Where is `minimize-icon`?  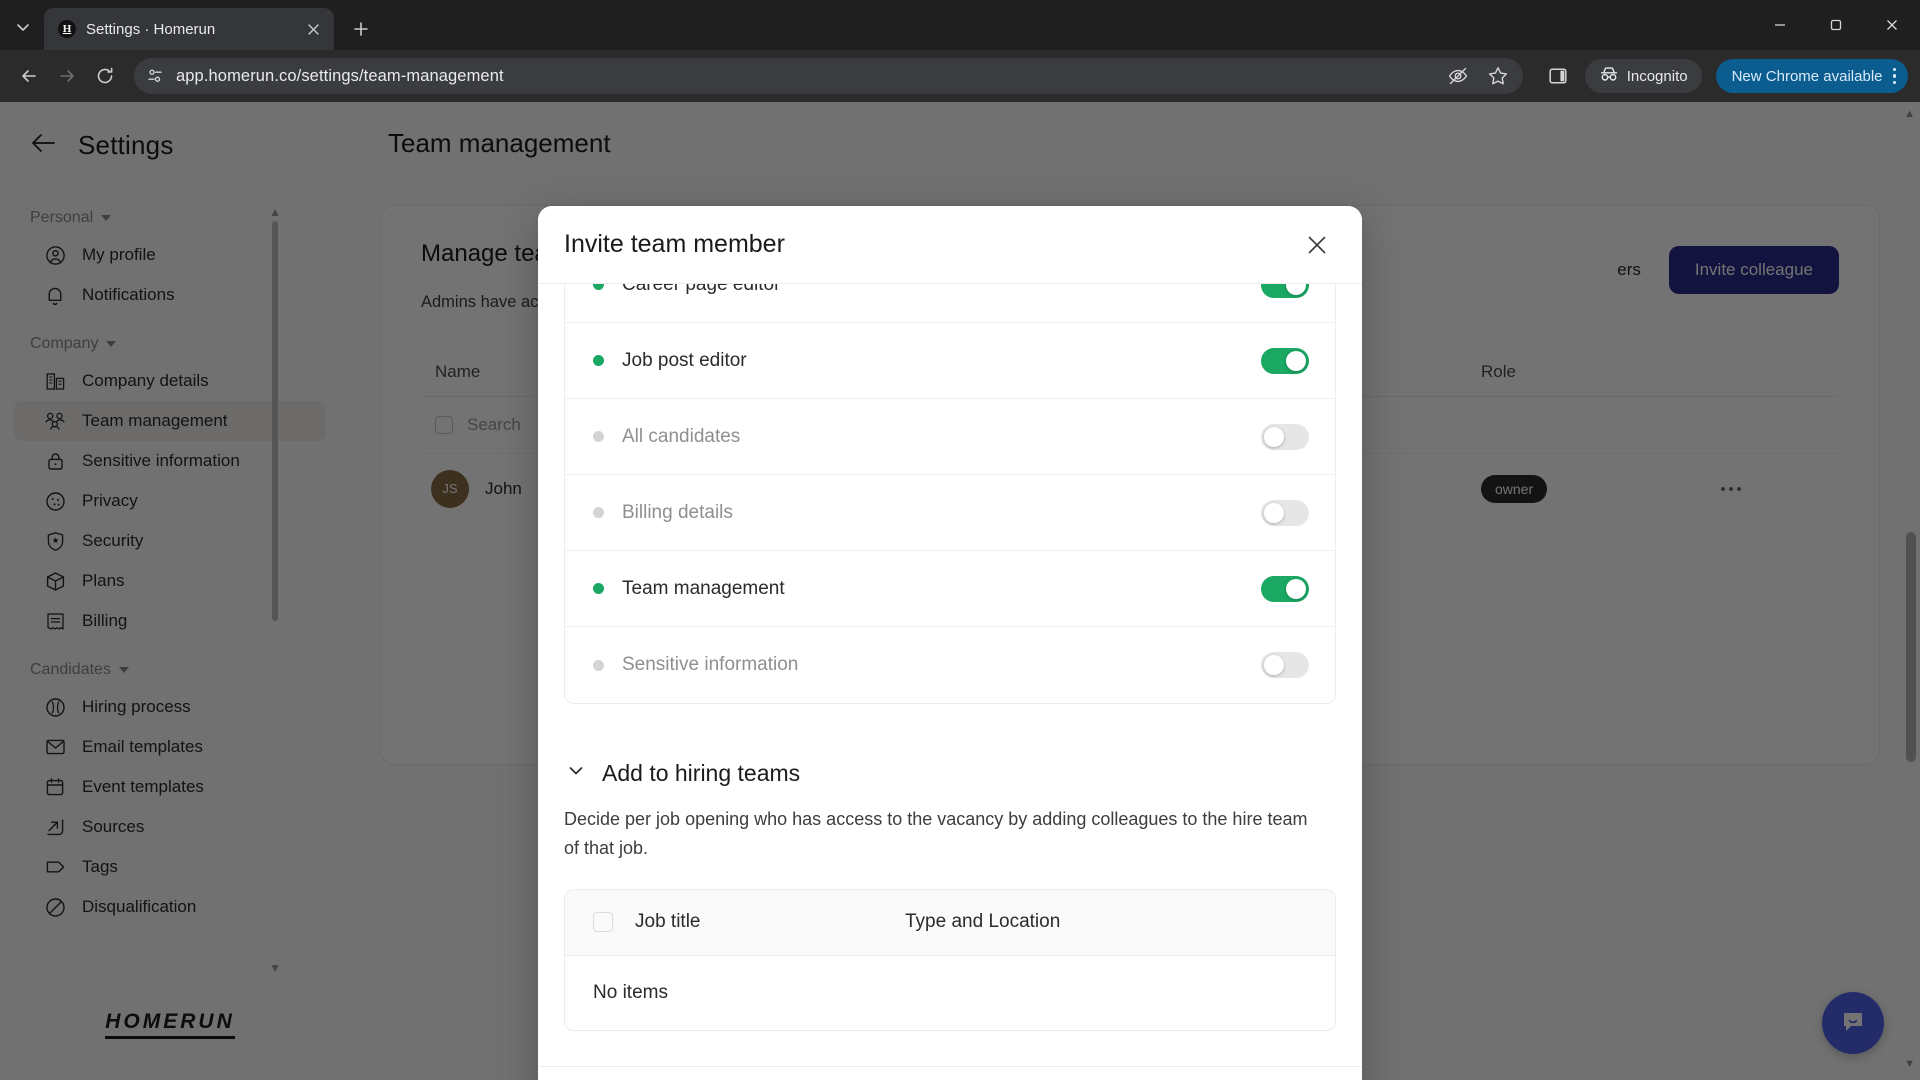 minimize-icon is located at coordinates (1780, 25).